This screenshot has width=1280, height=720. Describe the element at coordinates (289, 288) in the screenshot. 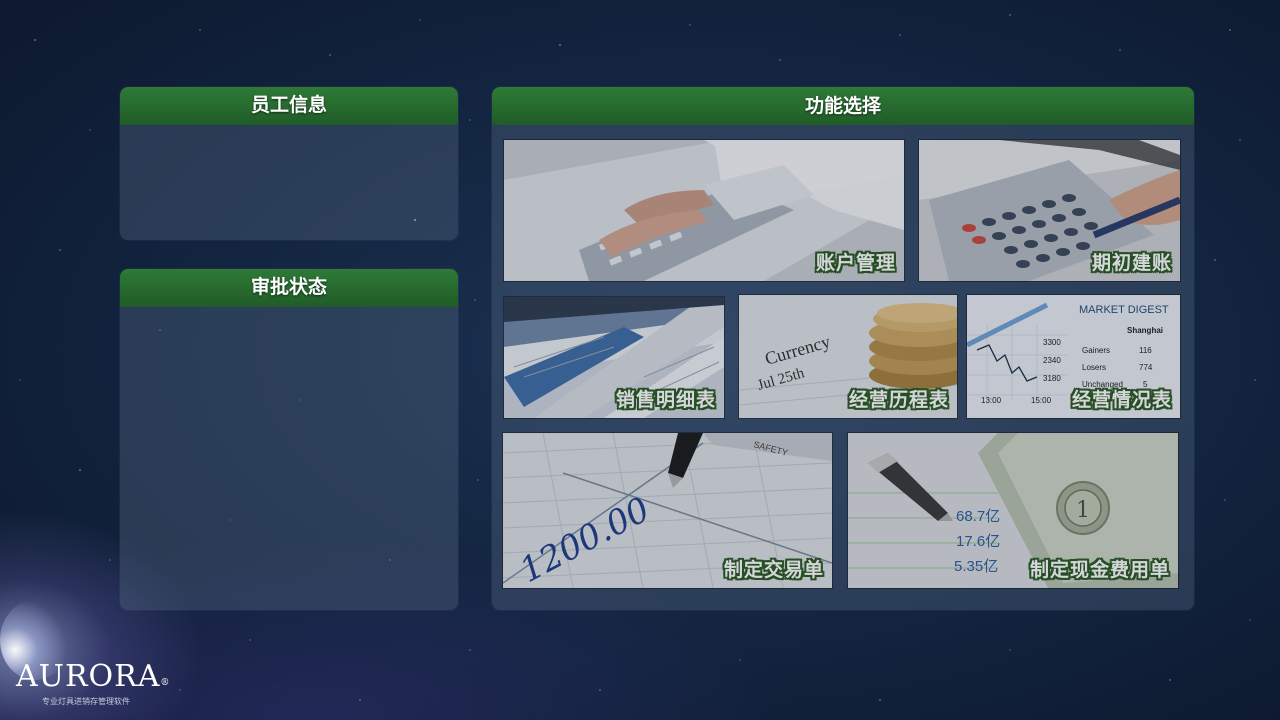

I see `approval-status-title: 审批状态` at that location.